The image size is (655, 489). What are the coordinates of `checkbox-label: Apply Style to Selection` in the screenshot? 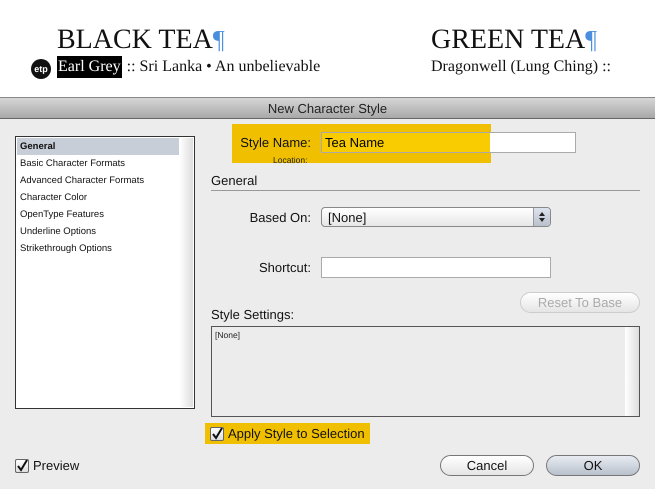 It's located at (287, 433).